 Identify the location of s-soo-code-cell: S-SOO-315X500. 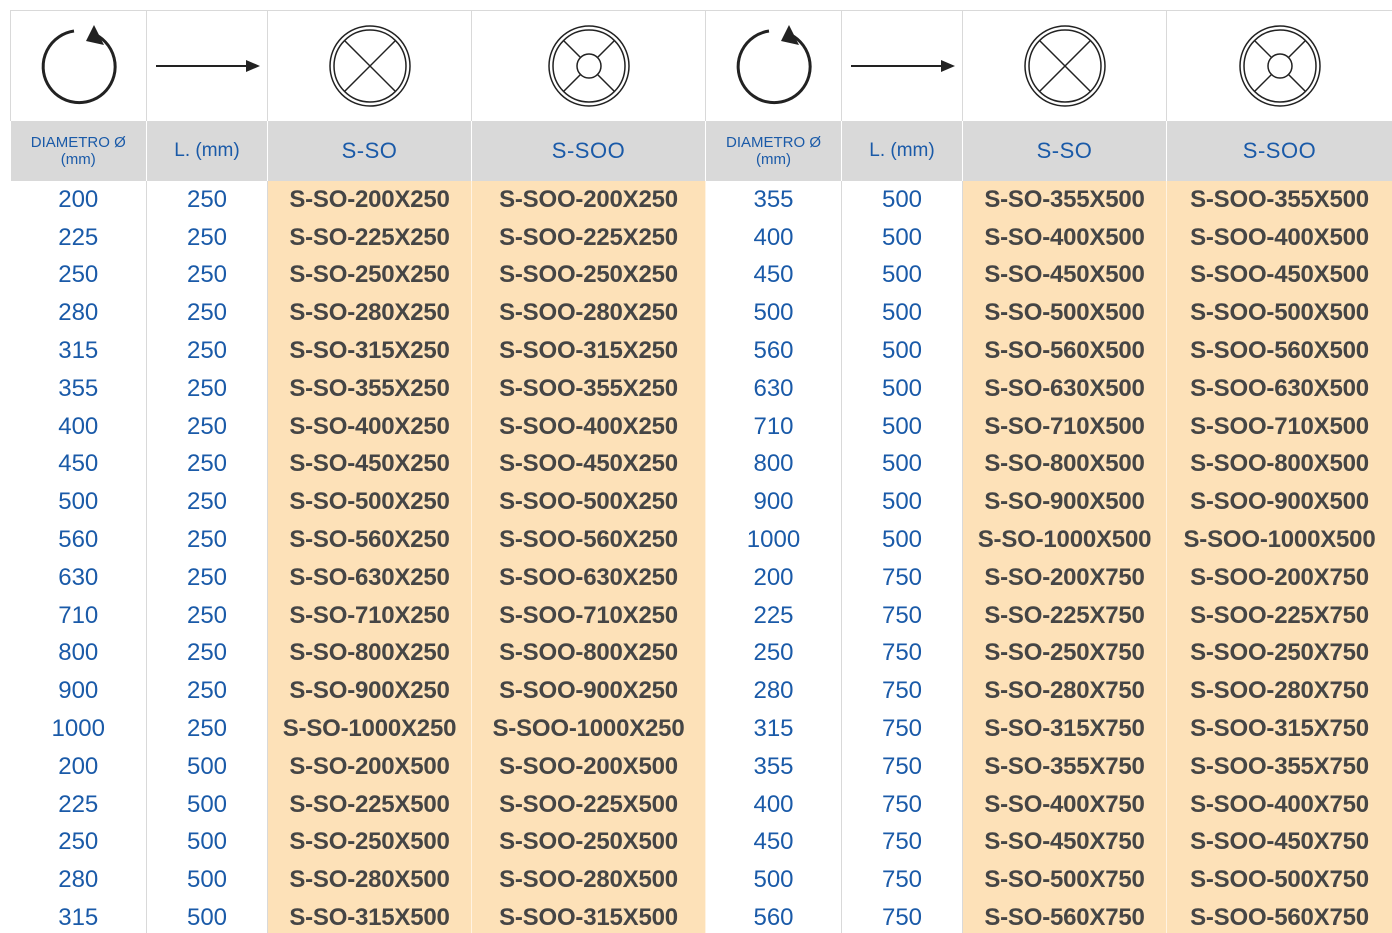
(588, 916).